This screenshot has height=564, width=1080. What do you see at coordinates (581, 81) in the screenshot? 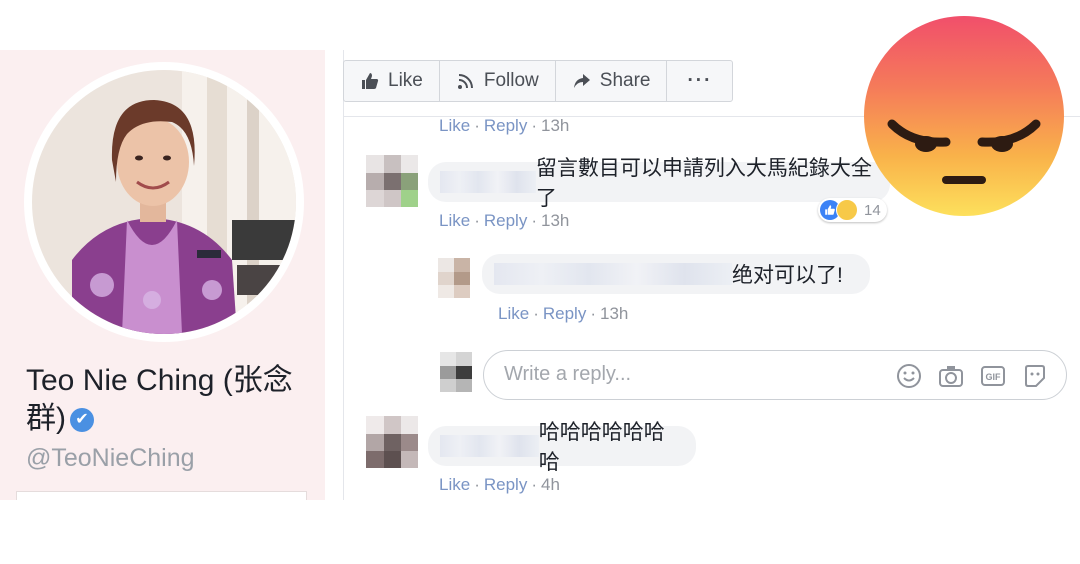
I see `share-arrow-icon` at bounding box center [581, 81].